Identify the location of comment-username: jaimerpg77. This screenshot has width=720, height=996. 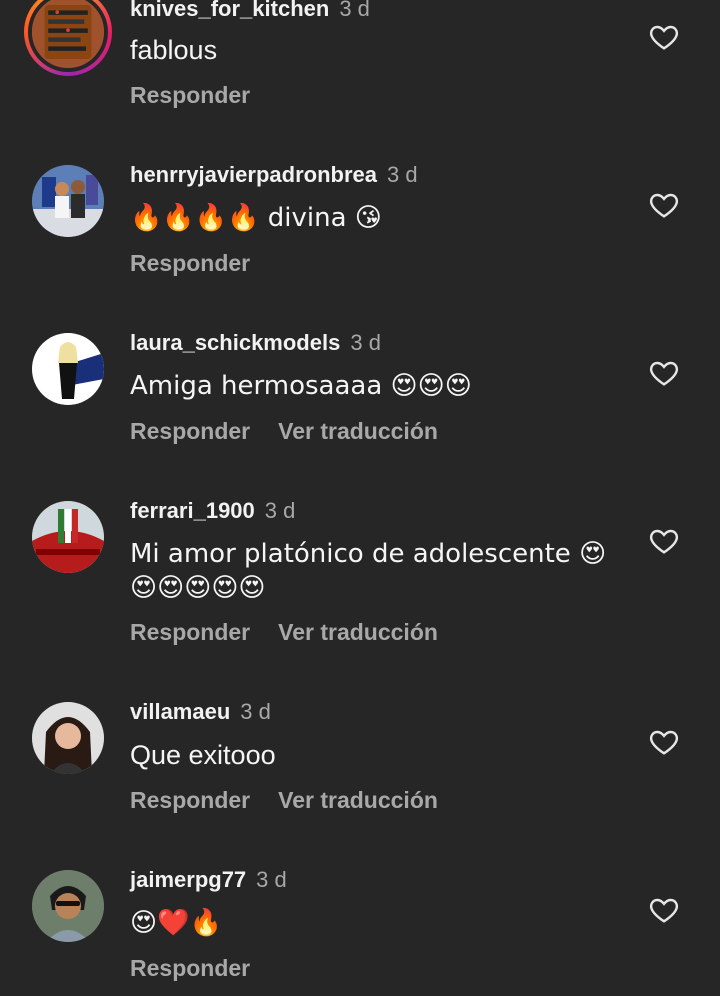
(188, 879).